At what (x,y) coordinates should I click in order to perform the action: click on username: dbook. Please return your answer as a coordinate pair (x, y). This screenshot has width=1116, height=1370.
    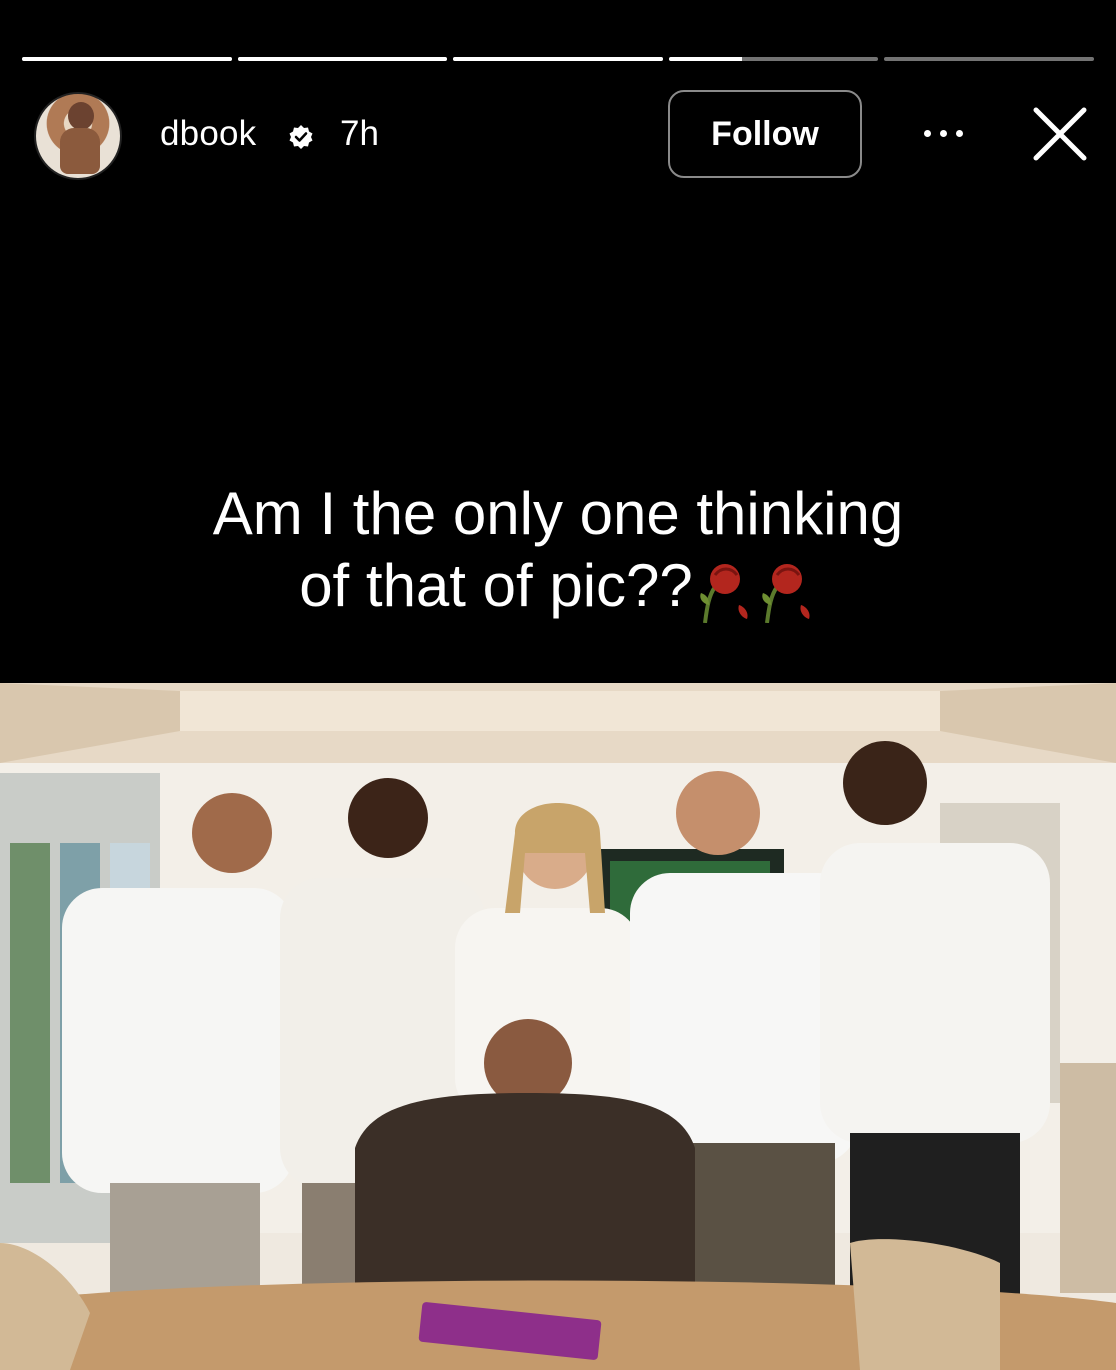
    Looking at the image, I should click on (208, 134).